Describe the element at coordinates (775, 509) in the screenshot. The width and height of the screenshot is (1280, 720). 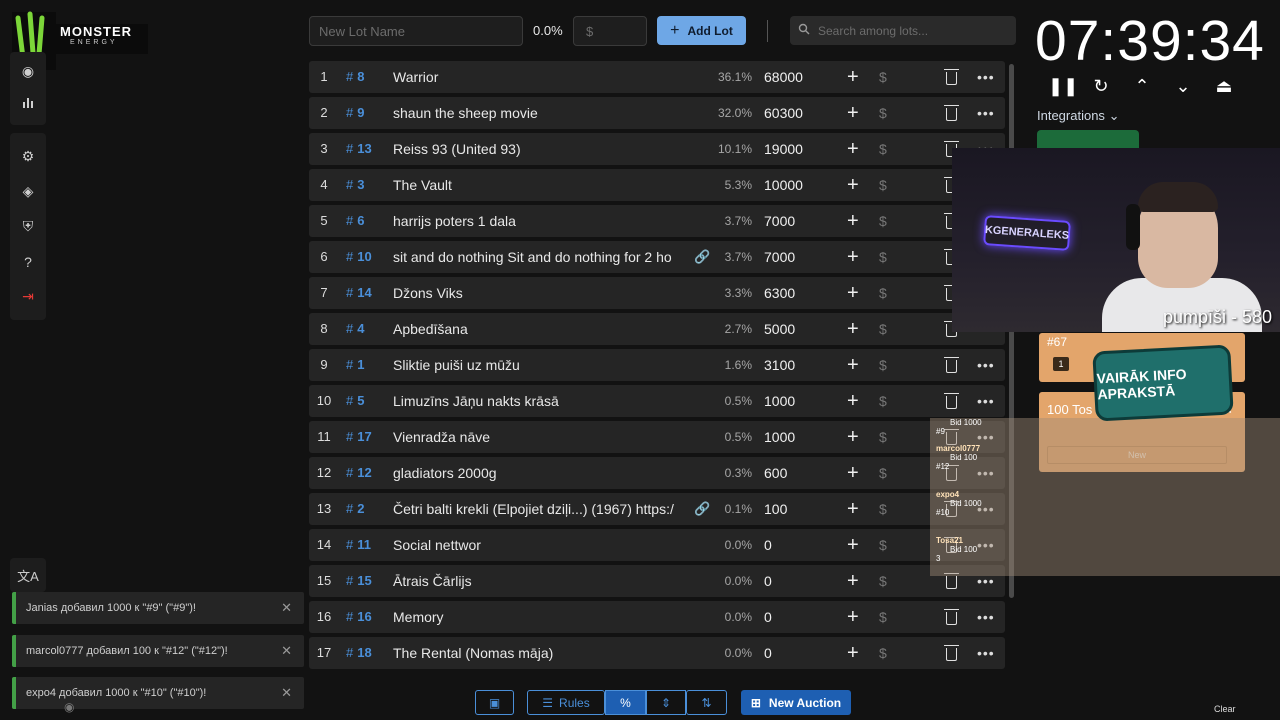
I see `lot-amount: 100` at that location.